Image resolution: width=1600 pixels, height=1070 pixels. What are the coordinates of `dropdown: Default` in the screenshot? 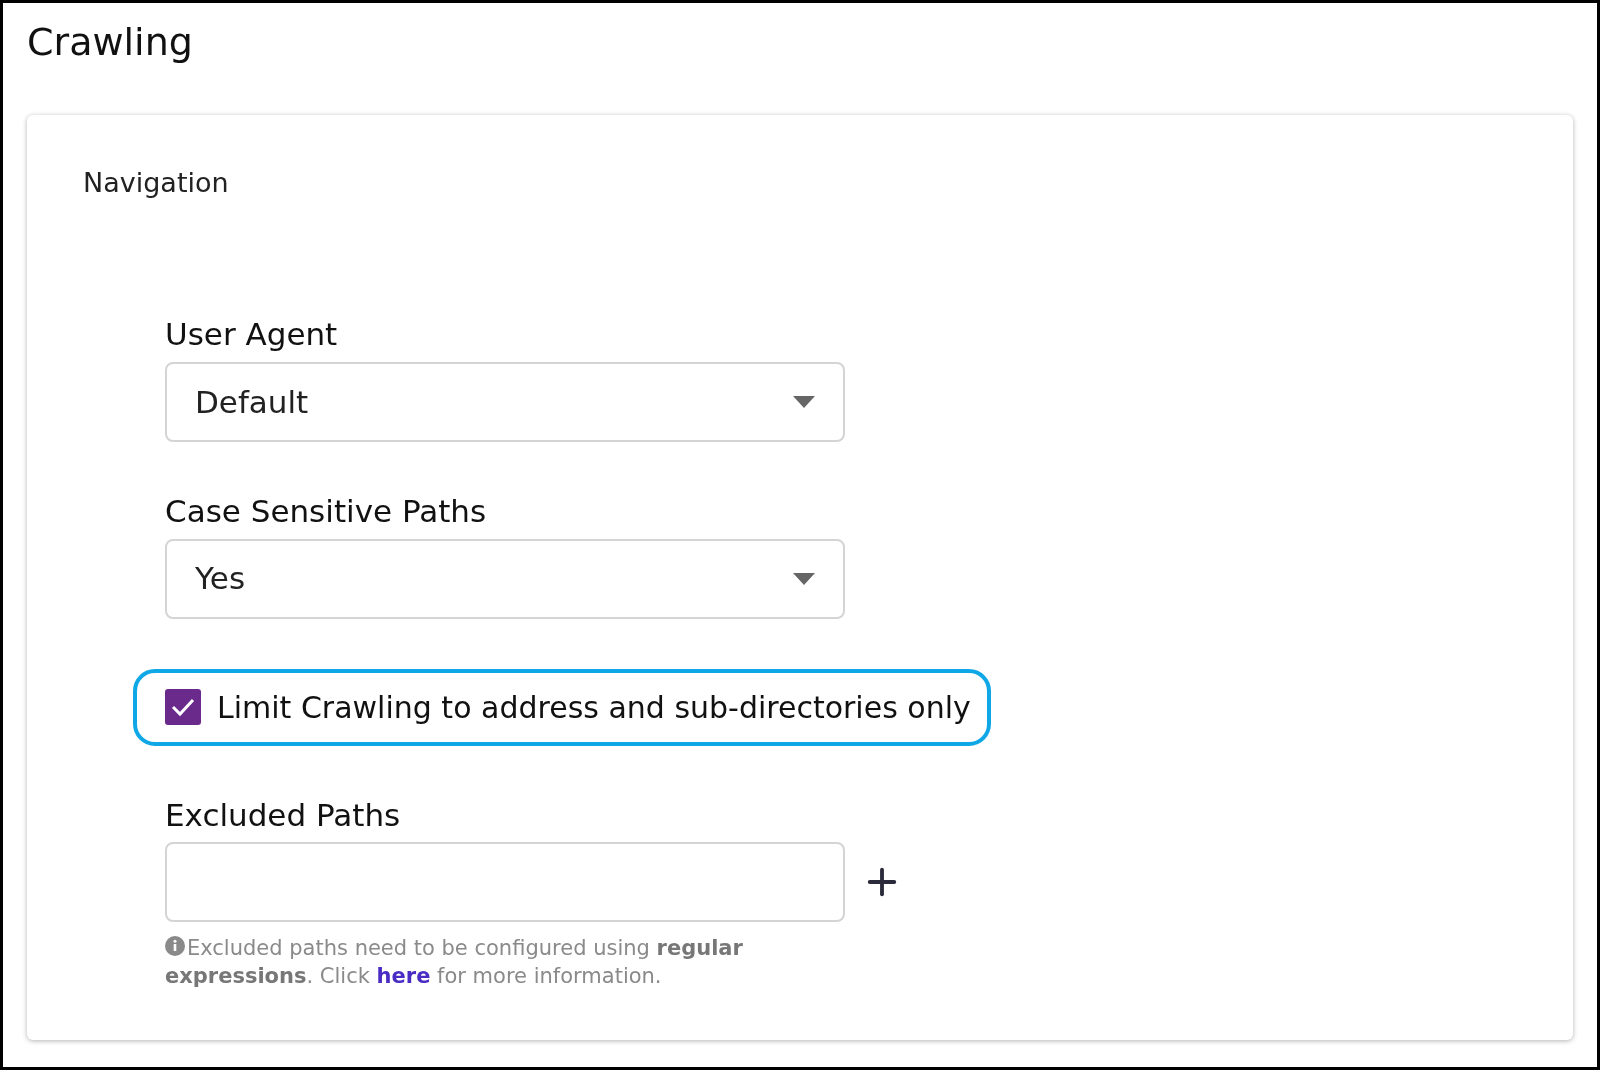 It's located at (505, 401).